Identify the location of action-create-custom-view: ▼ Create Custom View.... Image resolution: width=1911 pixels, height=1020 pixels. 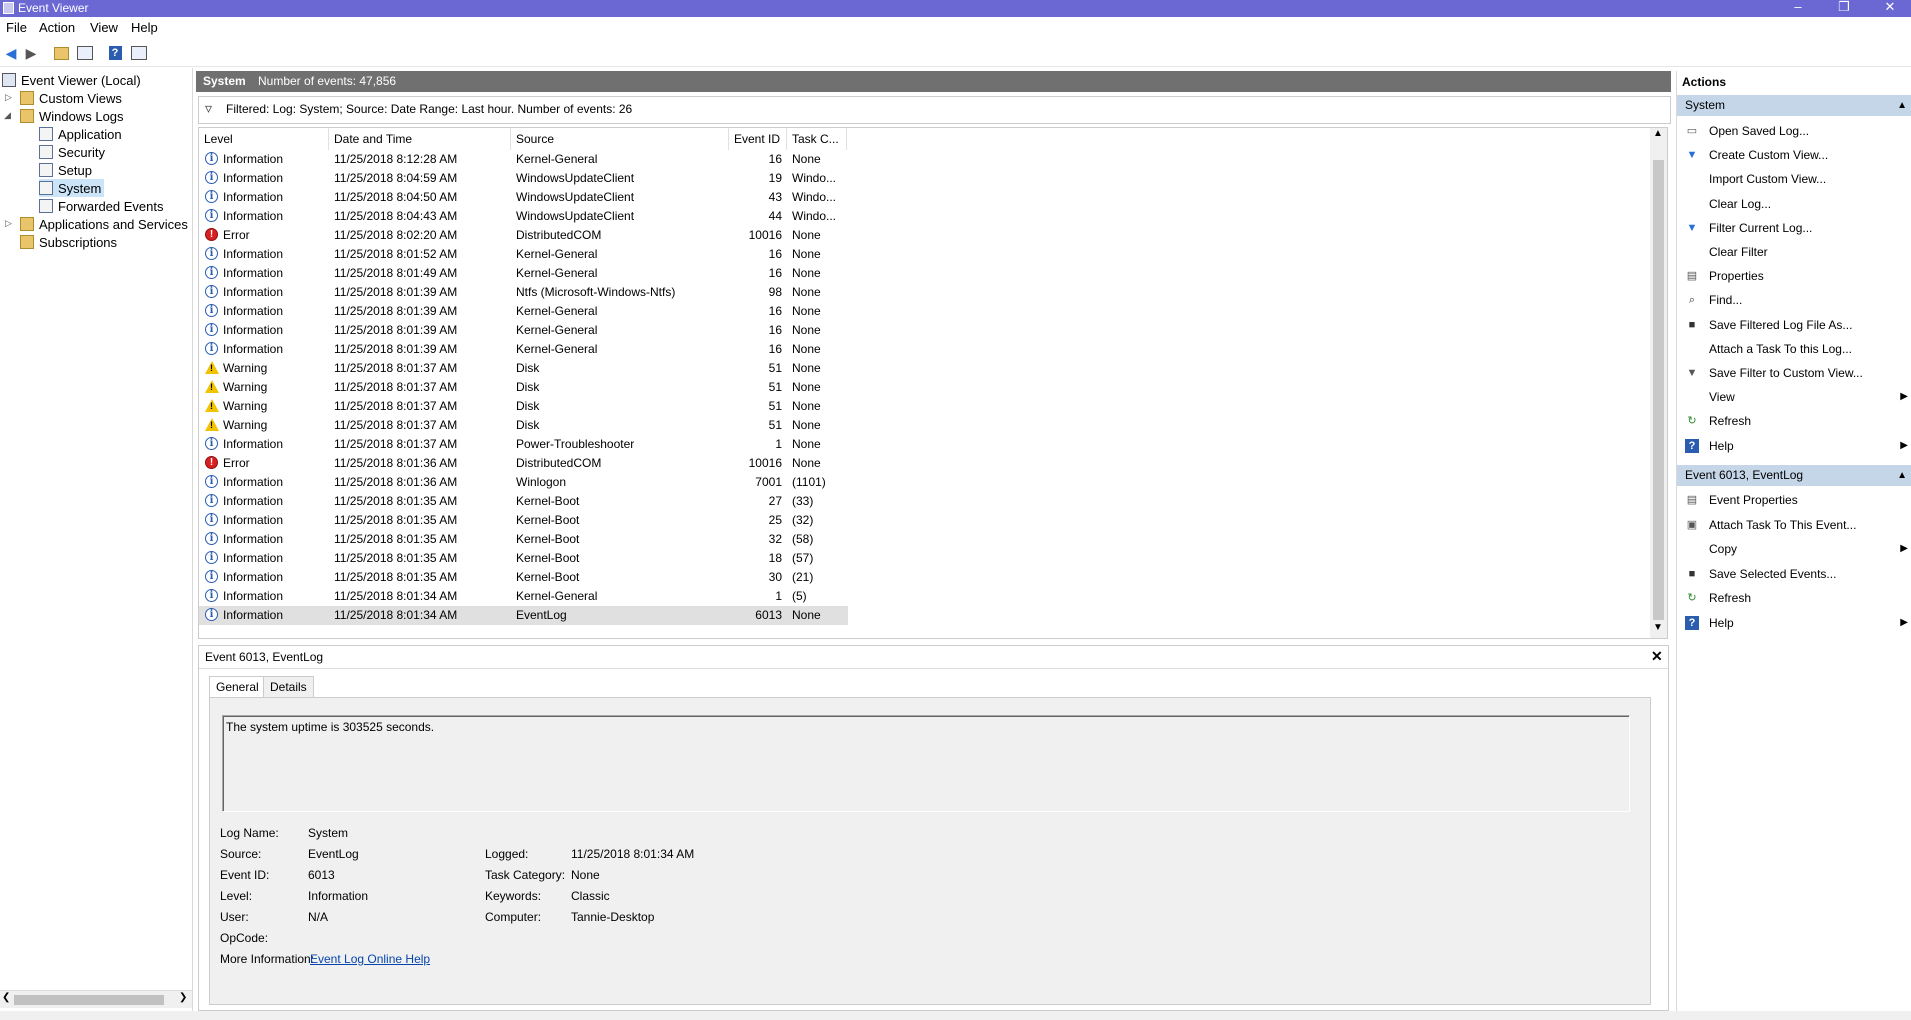
(1794, 155).